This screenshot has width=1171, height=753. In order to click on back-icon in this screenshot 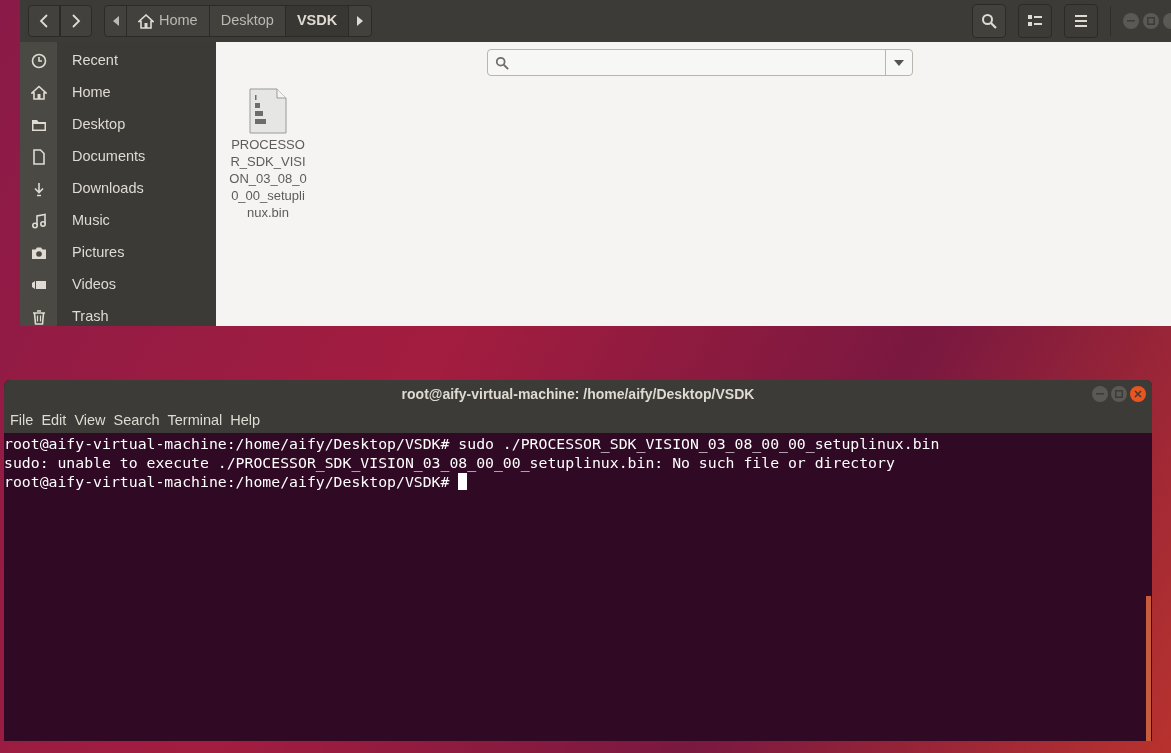, I will do `click(44, 21)`.